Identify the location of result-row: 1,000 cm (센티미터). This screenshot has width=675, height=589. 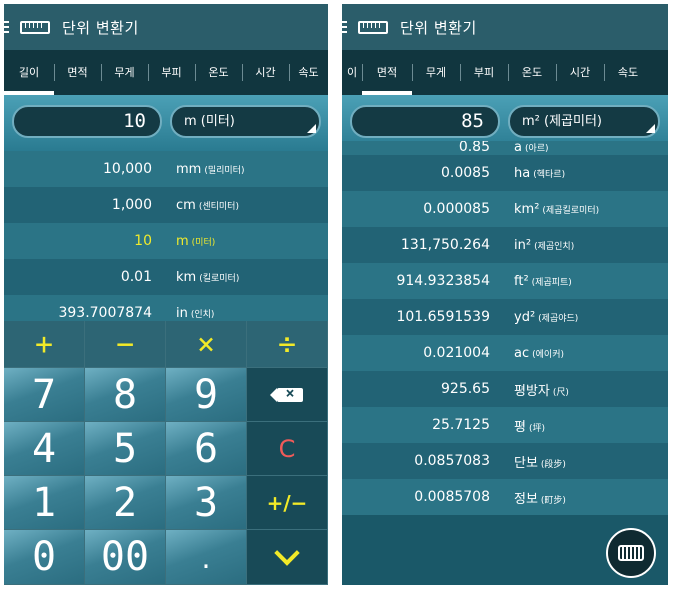
(166, 205).